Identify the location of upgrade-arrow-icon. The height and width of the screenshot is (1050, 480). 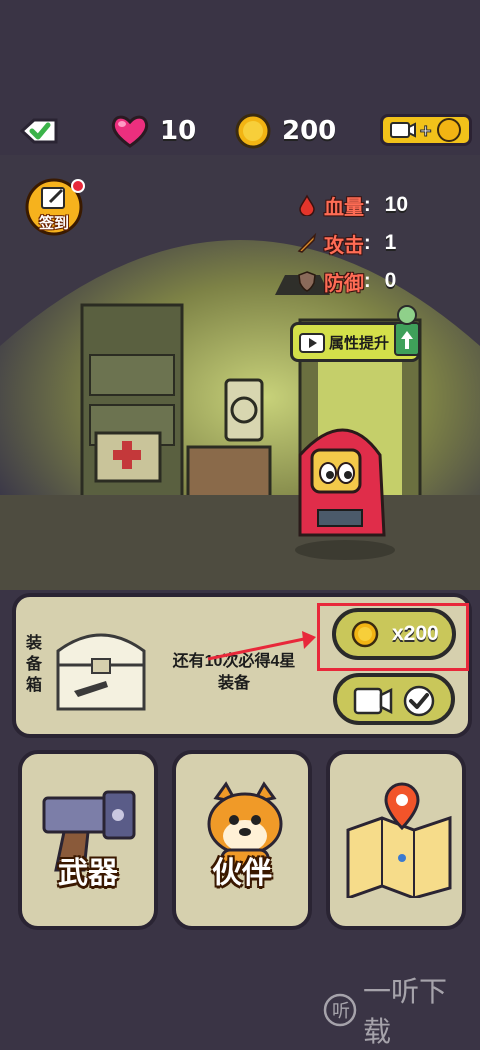
(407, 330).